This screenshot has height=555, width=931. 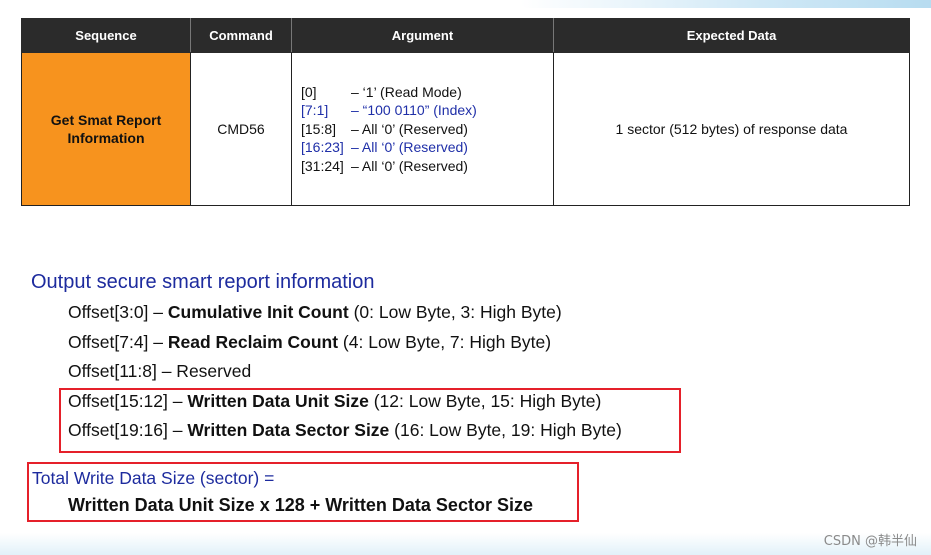 I want to click on offset-prefix: Offset[11:8] – Reserved, so click(x=160, y=371).